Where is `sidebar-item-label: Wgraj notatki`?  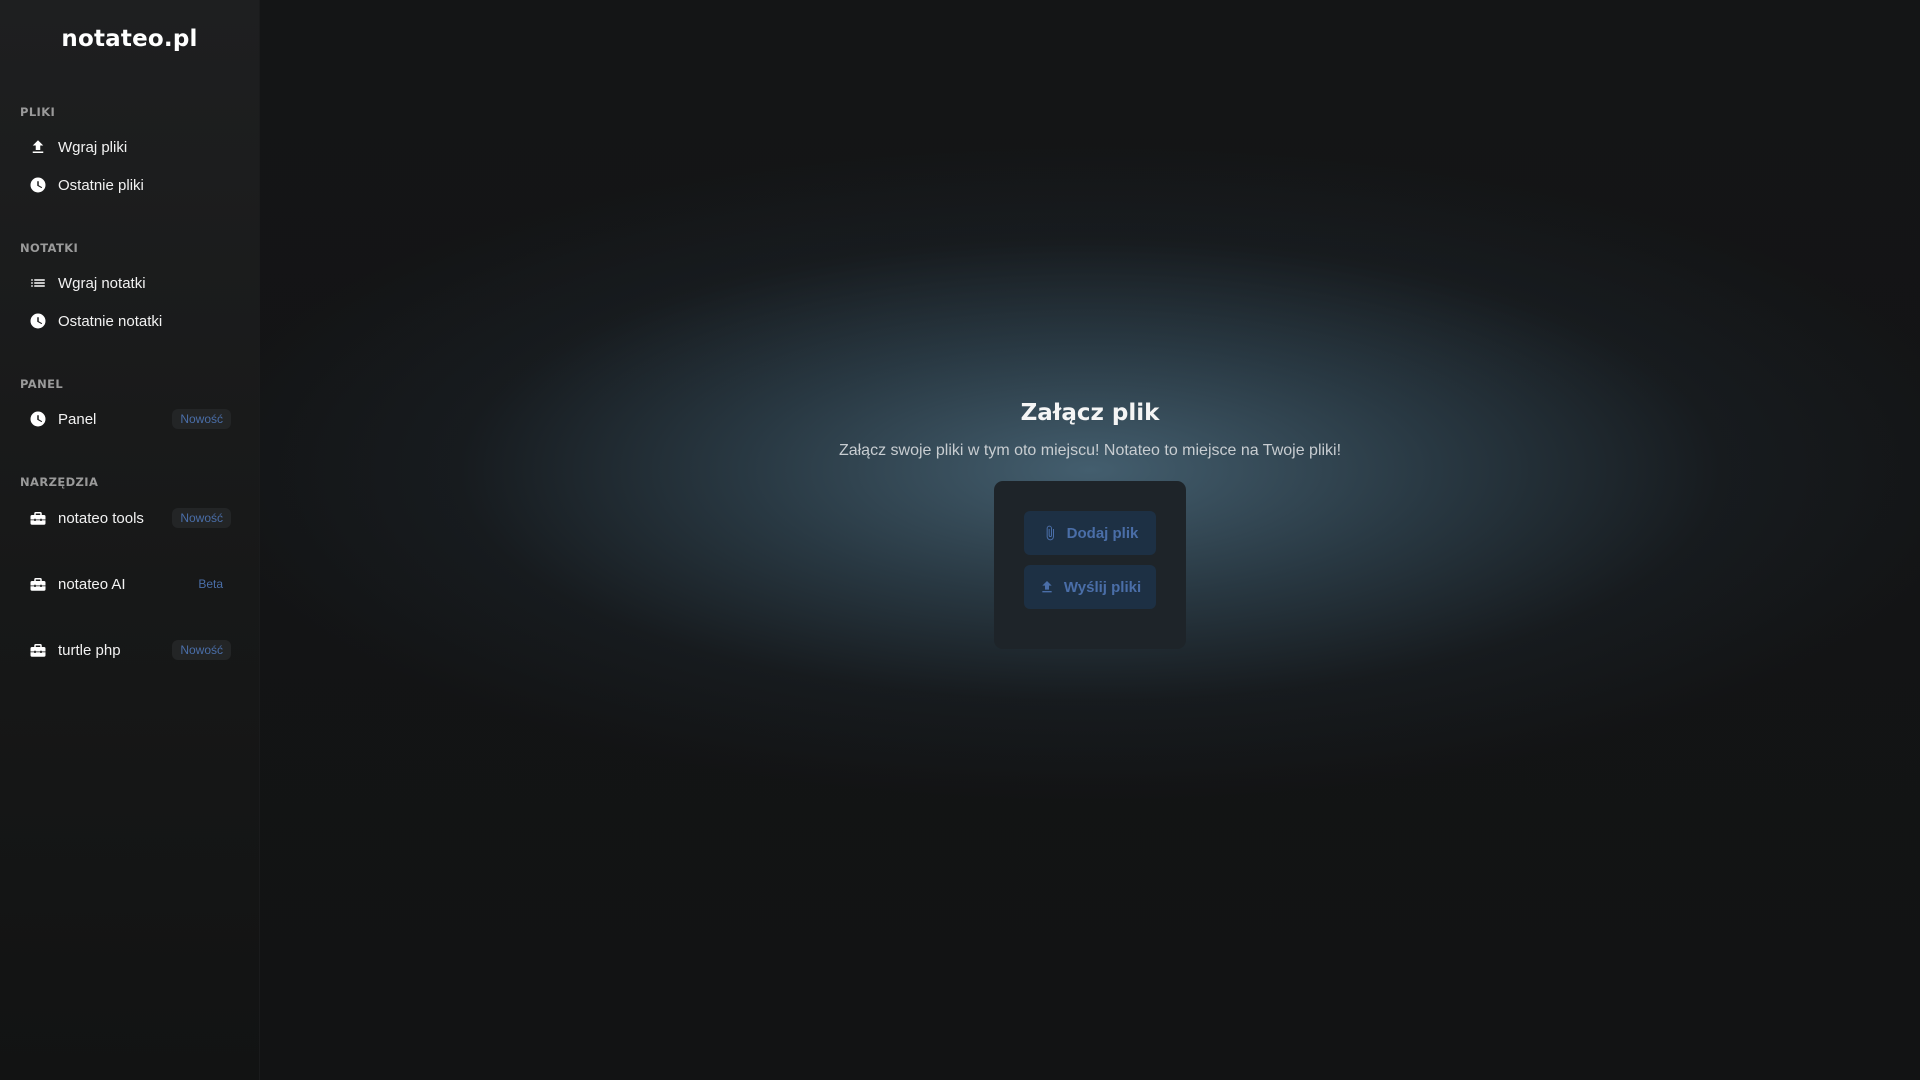
sidebar-item-label: Wgraj notatki is located at coordinates (102, 283).